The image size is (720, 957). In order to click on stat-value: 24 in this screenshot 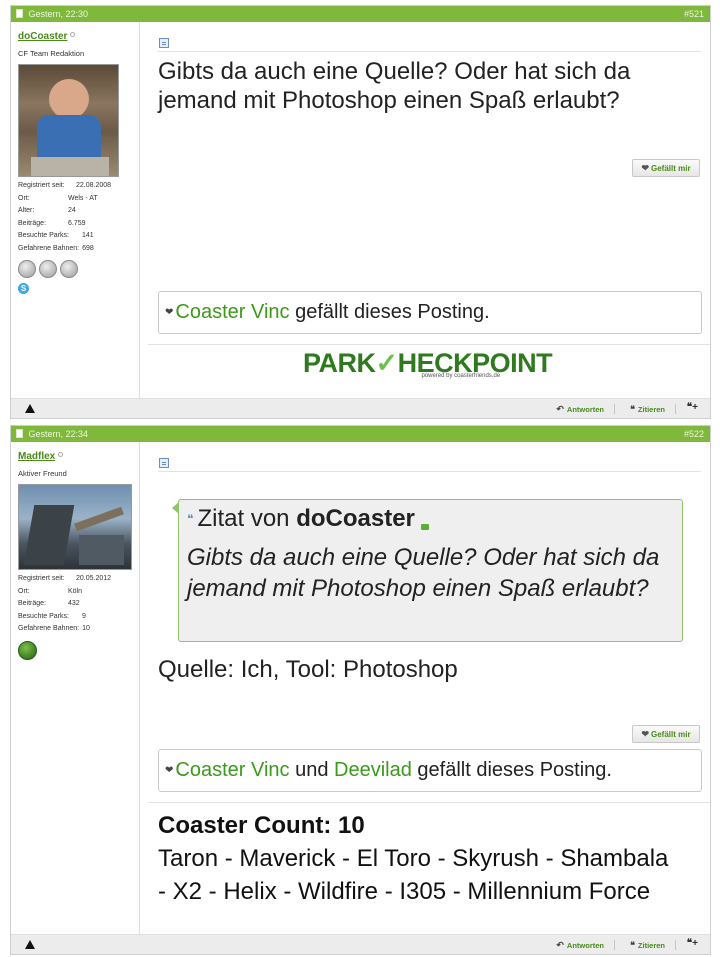, I will do `click(72, 210)`.